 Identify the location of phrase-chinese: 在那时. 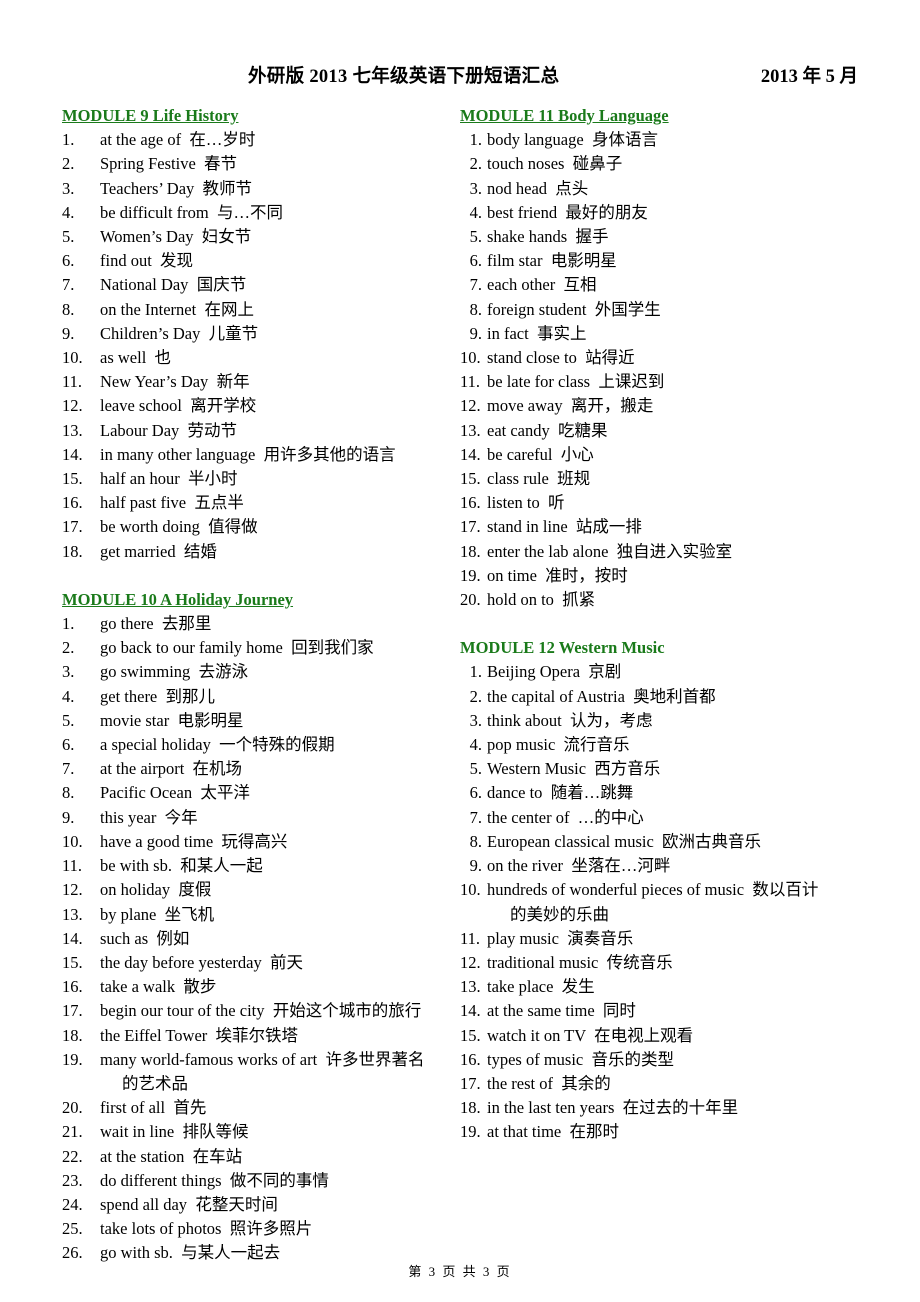
(590, 1132).